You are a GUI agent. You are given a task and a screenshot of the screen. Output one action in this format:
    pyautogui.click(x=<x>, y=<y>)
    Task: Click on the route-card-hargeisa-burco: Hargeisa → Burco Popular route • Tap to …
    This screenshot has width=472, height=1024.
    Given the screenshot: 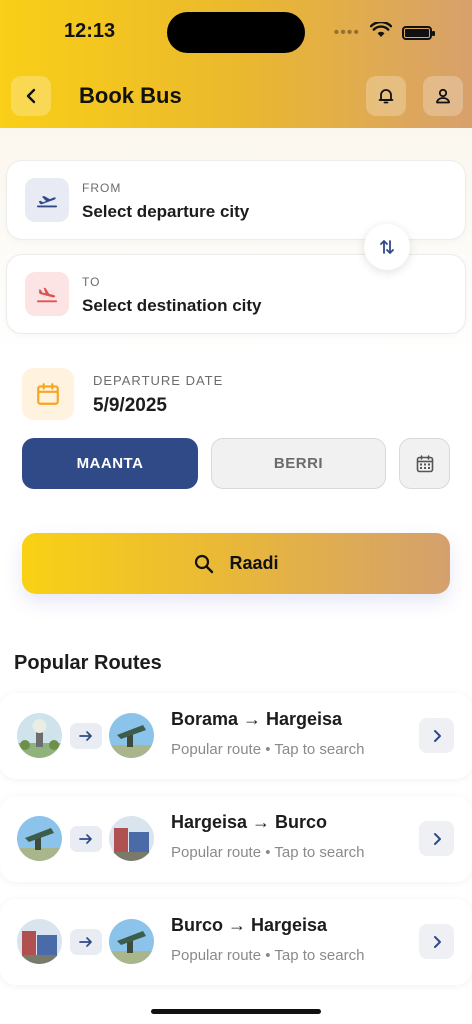 What is the action you would take?
    pyautogui.click(x=236, y=839)
    